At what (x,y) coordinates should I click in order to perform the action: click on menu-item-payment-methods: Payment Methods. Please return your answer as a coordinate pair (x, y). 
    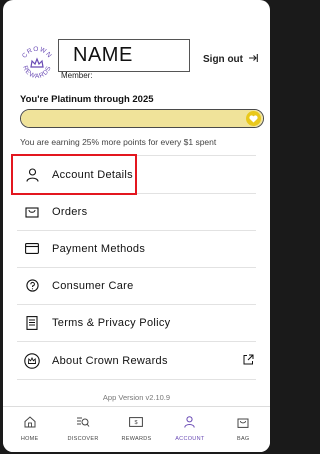
    Looking at the image, I should click on (136, 248).